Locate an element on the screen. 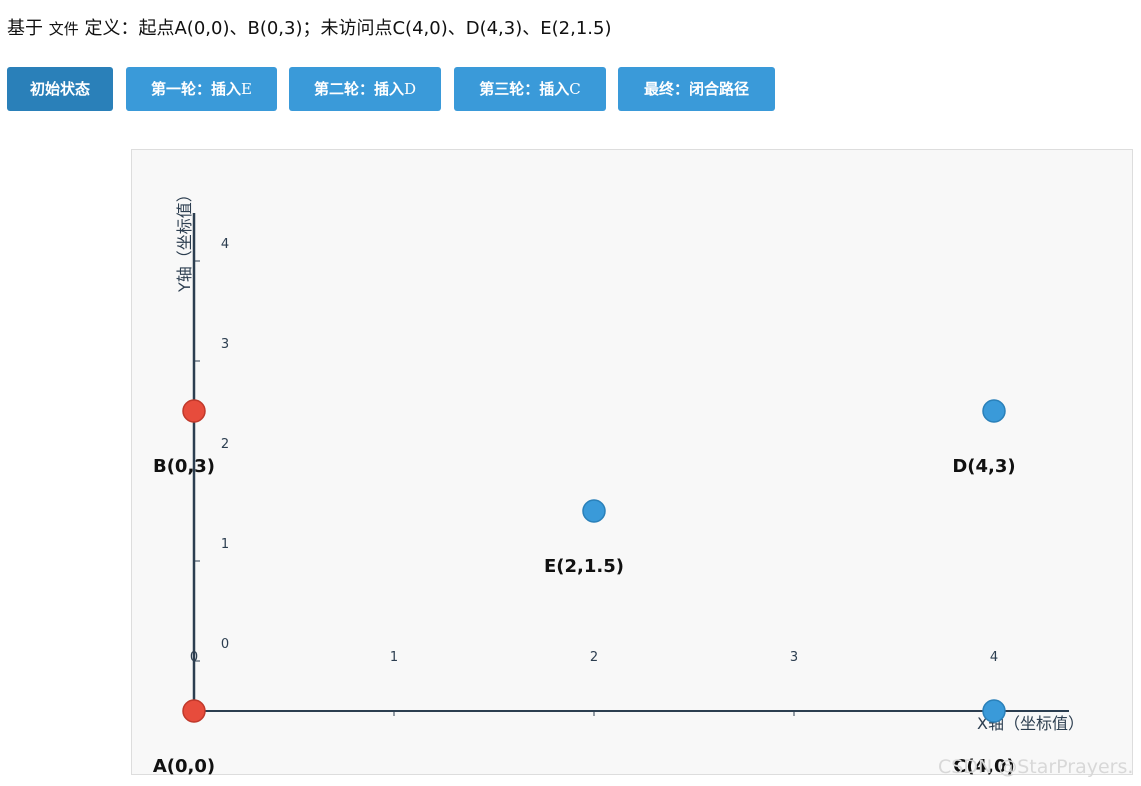  point-d is located at coordinates (994, 411).